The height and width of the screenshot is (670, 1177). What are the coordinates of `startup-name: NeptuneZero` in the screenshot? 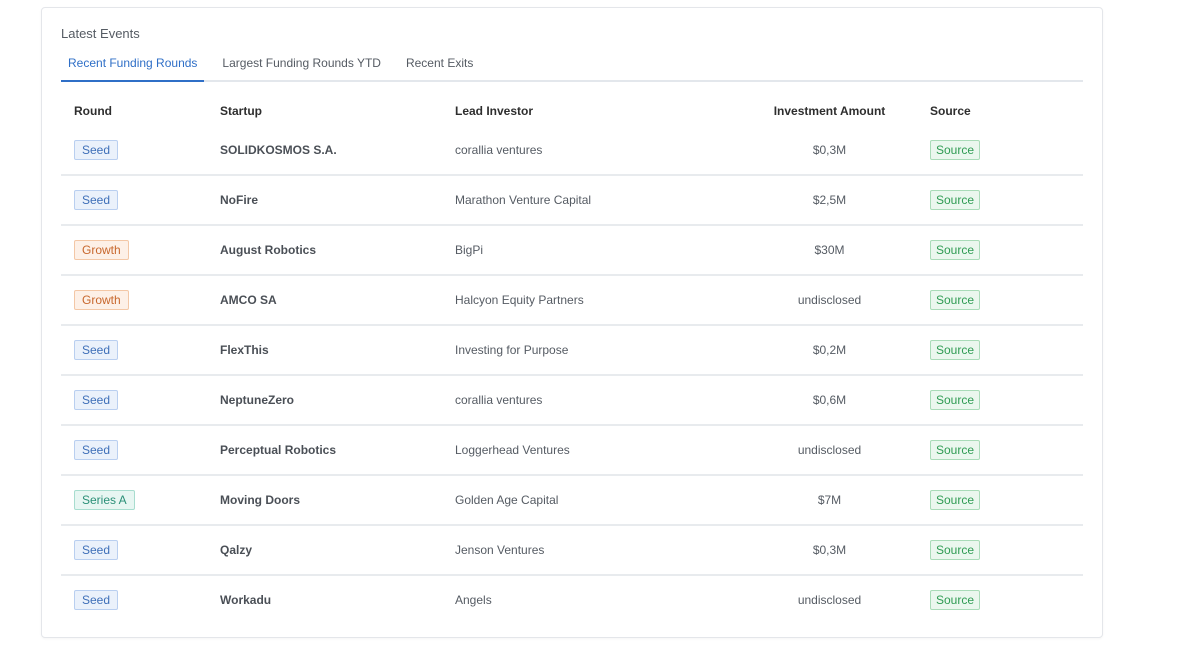 It's located at (324, 400).